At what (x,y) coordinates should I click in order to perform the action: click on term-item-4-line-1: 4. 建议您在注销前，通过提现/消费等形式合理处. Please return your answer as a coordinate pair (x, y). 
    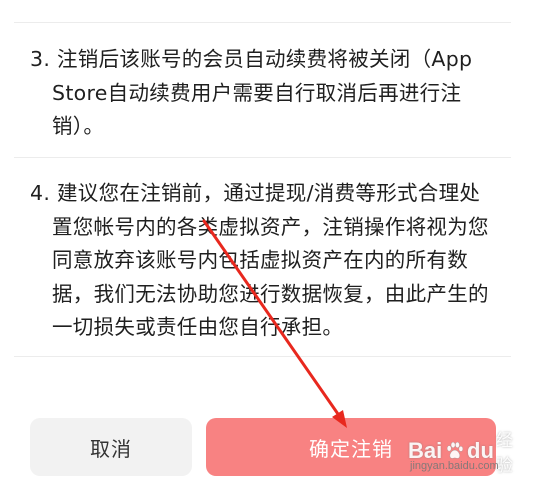
    Looking at the image, I should click on (261, 194).